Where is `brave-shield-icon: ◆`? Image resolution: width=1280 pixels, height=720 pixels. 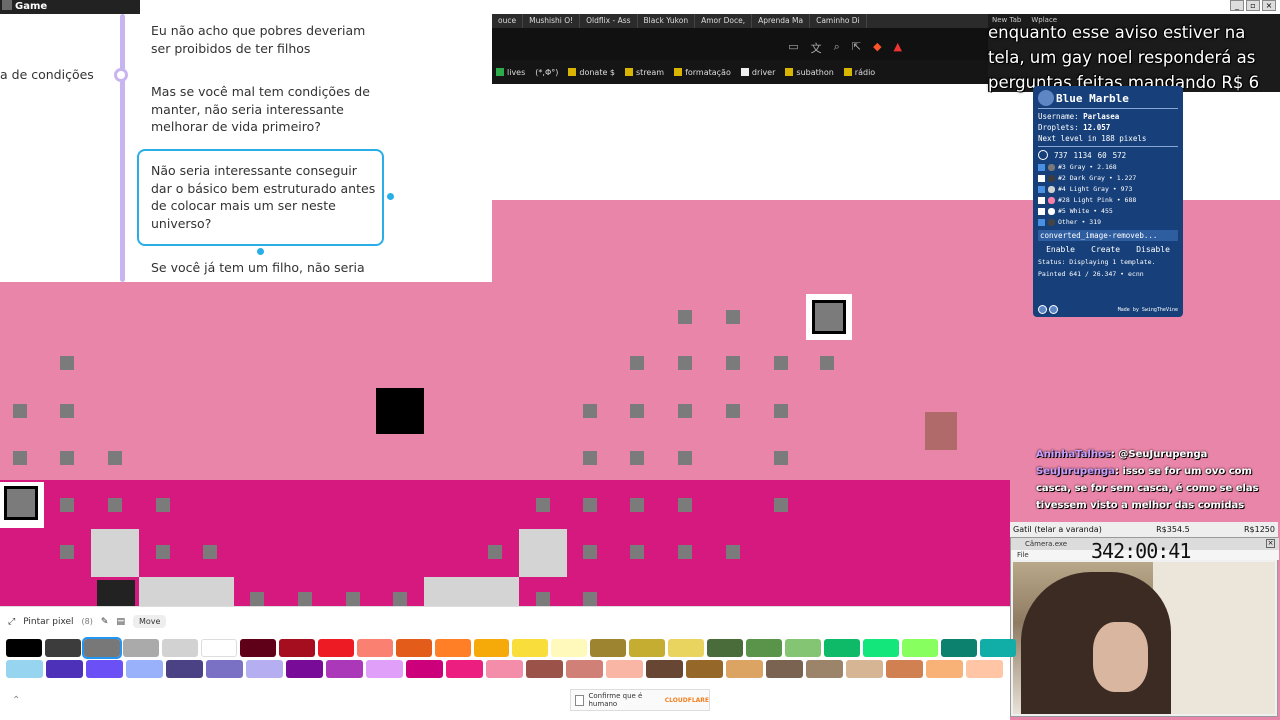
brave-shield-icon: ◆ is located at coordinates (877, 48).